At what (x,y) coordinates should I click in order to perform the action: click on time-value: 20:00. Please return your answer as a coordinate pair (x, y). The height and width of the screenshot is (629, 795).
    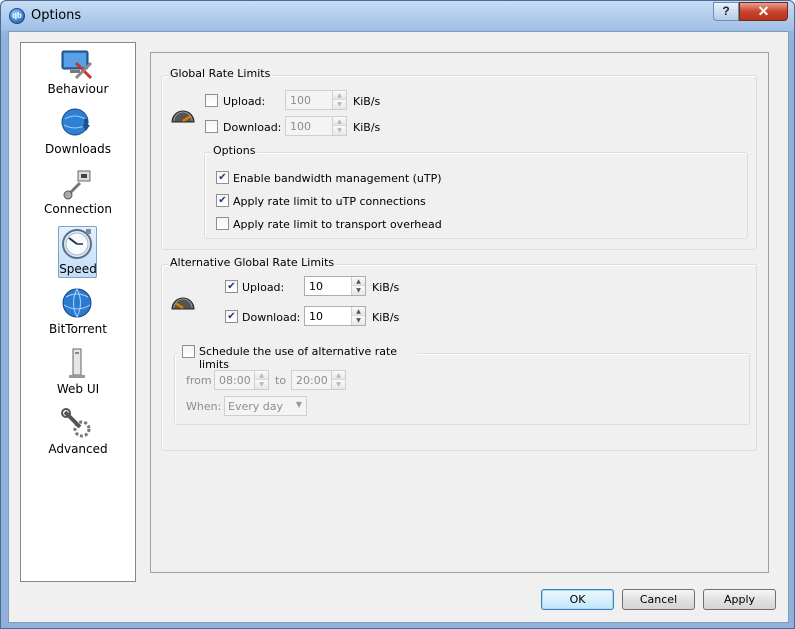
    Looking at the image, I should click on (312, 380).